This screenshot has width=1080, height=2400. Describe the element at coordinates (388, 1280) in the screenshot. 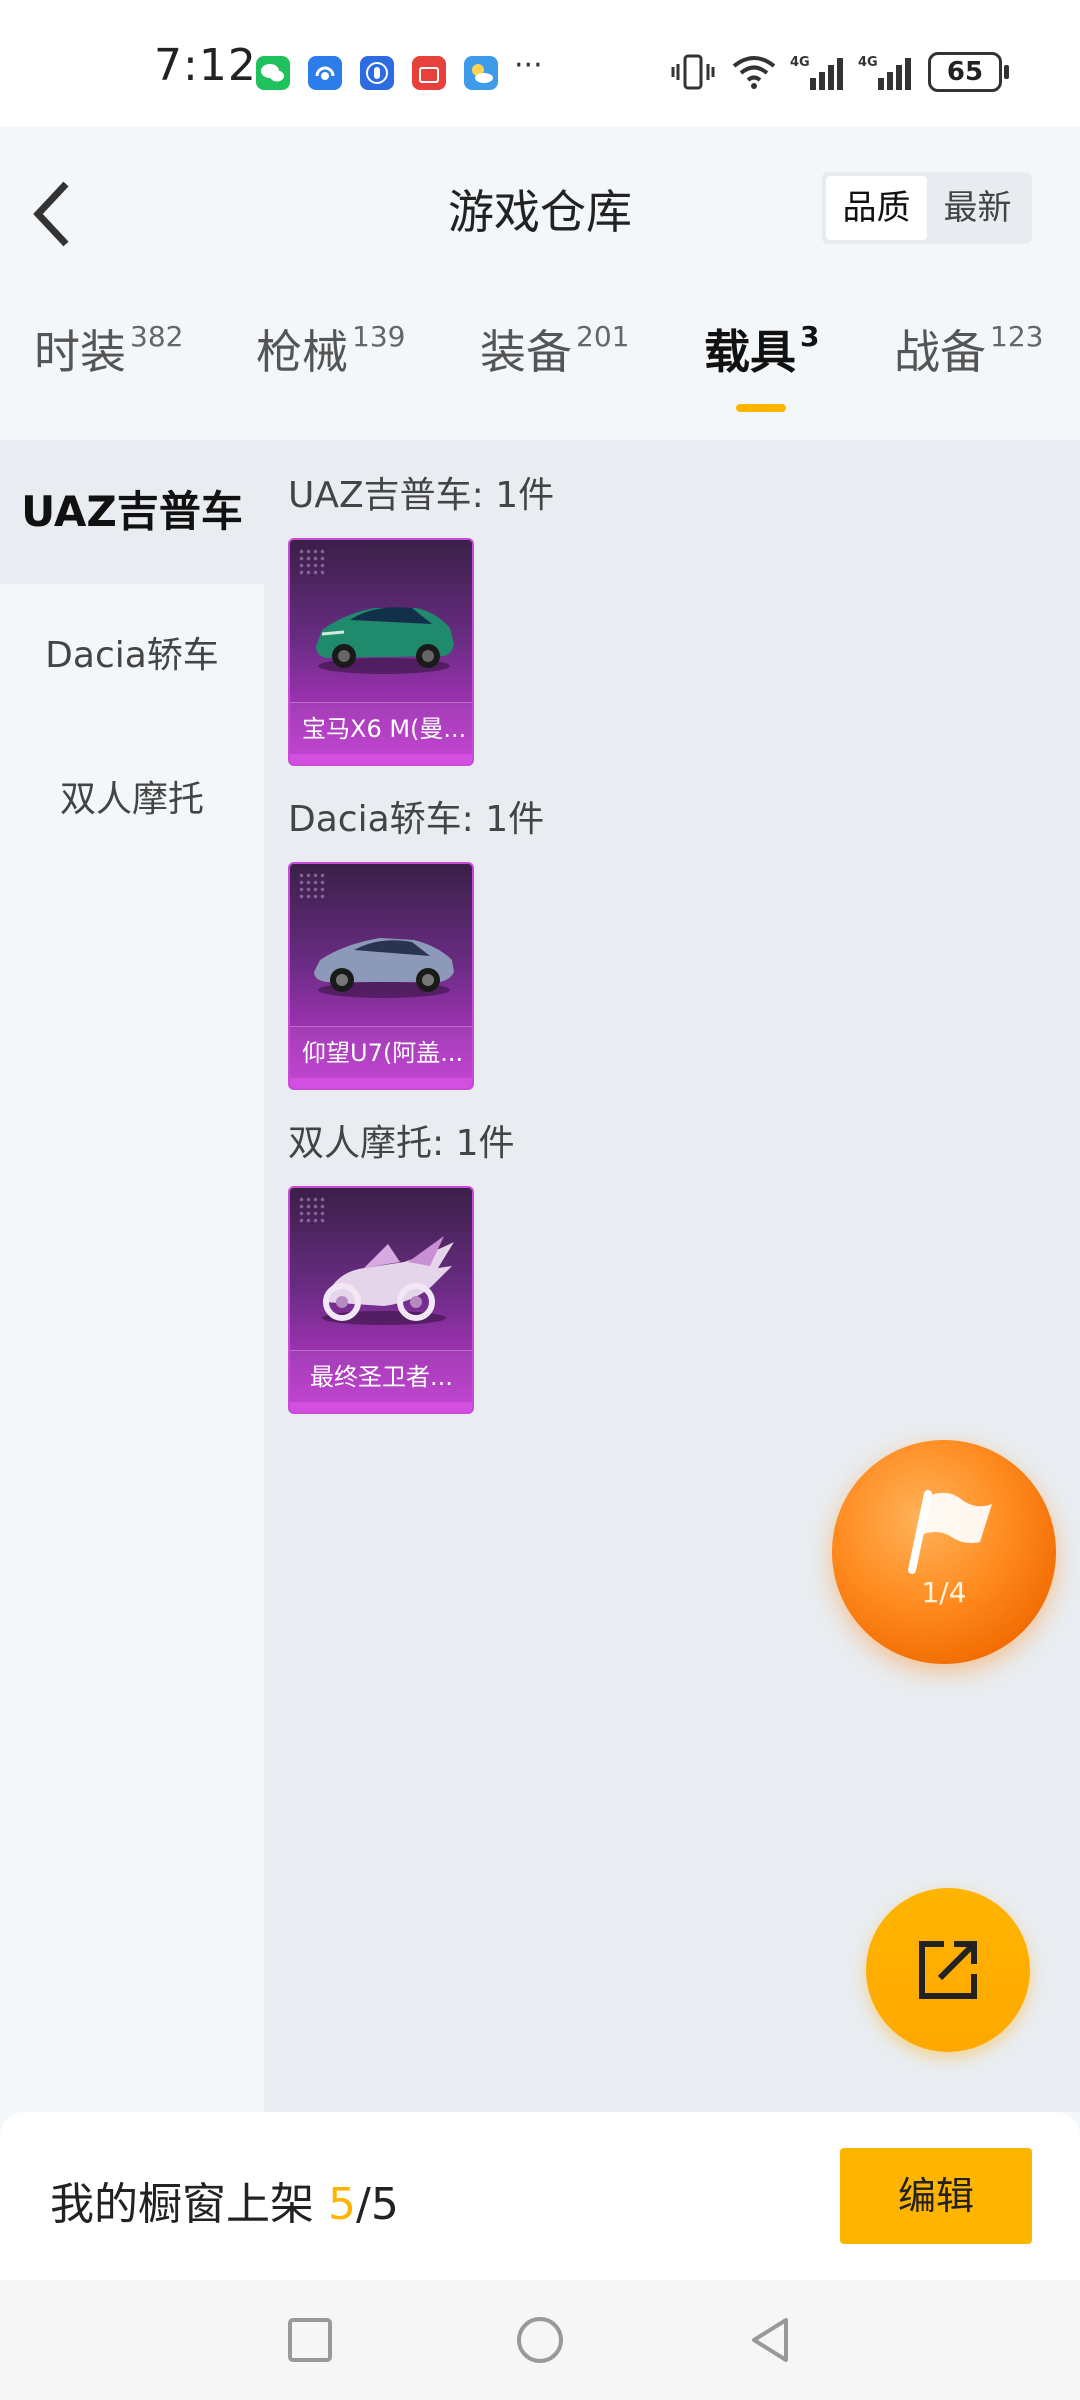

I see `motorcycle-image` at that location.